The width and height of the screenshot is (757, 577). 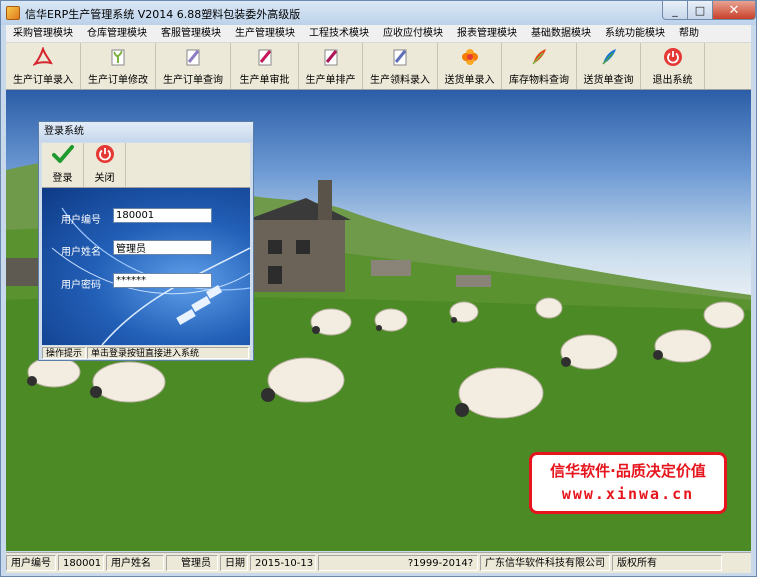 What do you see at coordinates (675, 10) in the screenshot?
I see `minimize-button: _` at bounding box center [675, 10].